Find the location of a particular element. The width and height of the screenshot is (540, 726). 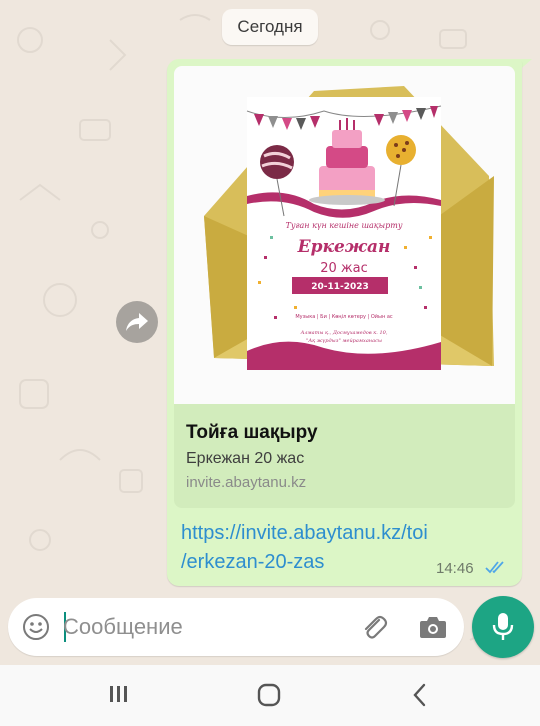

home-button is located at coordinates (269, 697).